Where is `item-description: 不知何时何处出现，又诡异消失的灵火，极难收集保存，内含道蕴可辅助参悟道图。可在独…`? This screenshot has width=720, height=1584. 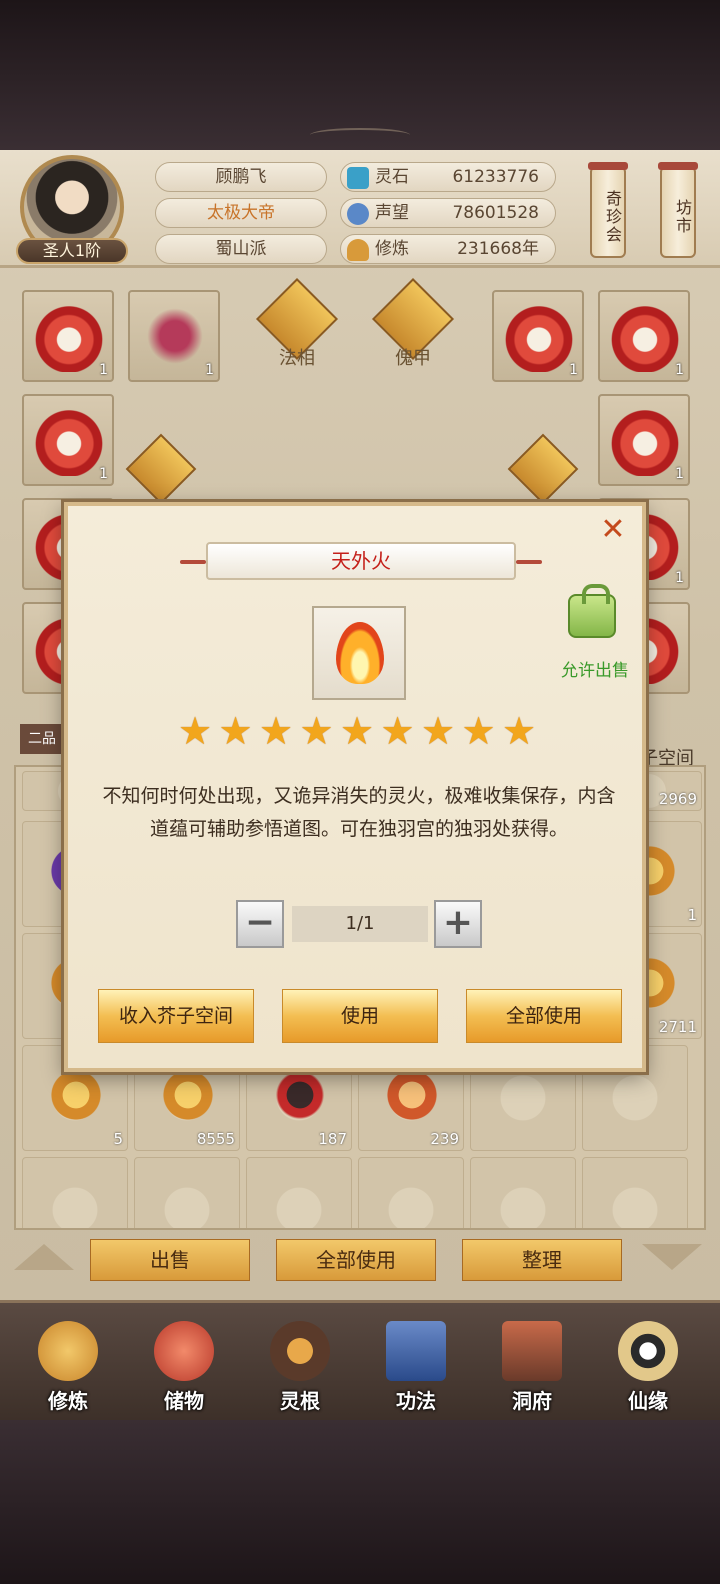
item-description: 不知何时何处出现，又诡异消失的灵火，极难收集保存，内含道蕴可辅助参悟道图。可在独… is located at coordinates (359, 812).